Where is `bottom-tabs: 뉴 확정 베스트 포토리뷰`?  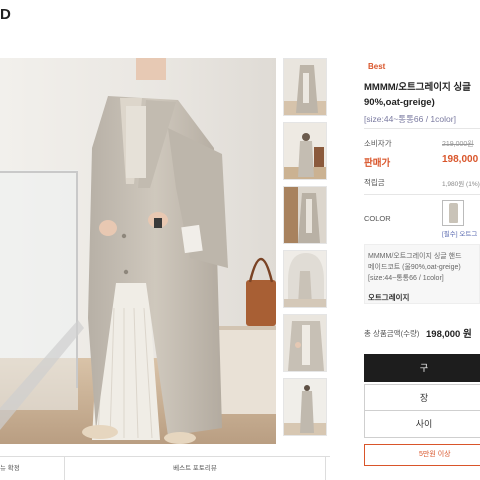
bottom-tabs: 뉴 확정 베스트 포토리뷰 is located at coordinates (165, 468).